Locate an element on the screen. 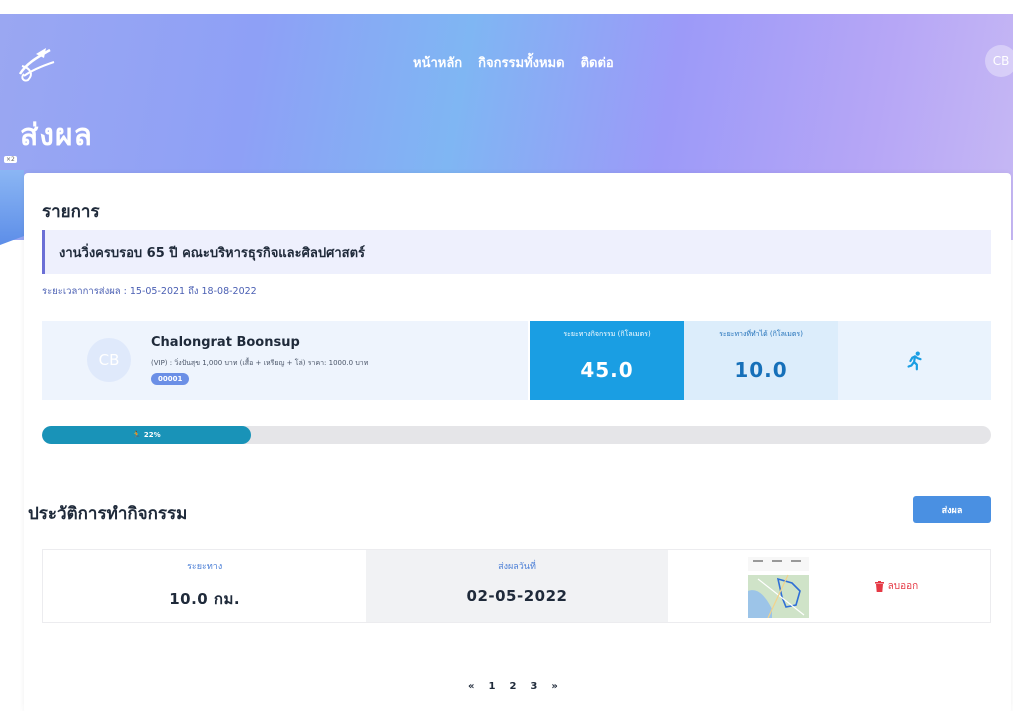 The width and height of the screenshot is (1013, 711). hero-corner-decoration is located at coordinates (12, 207).